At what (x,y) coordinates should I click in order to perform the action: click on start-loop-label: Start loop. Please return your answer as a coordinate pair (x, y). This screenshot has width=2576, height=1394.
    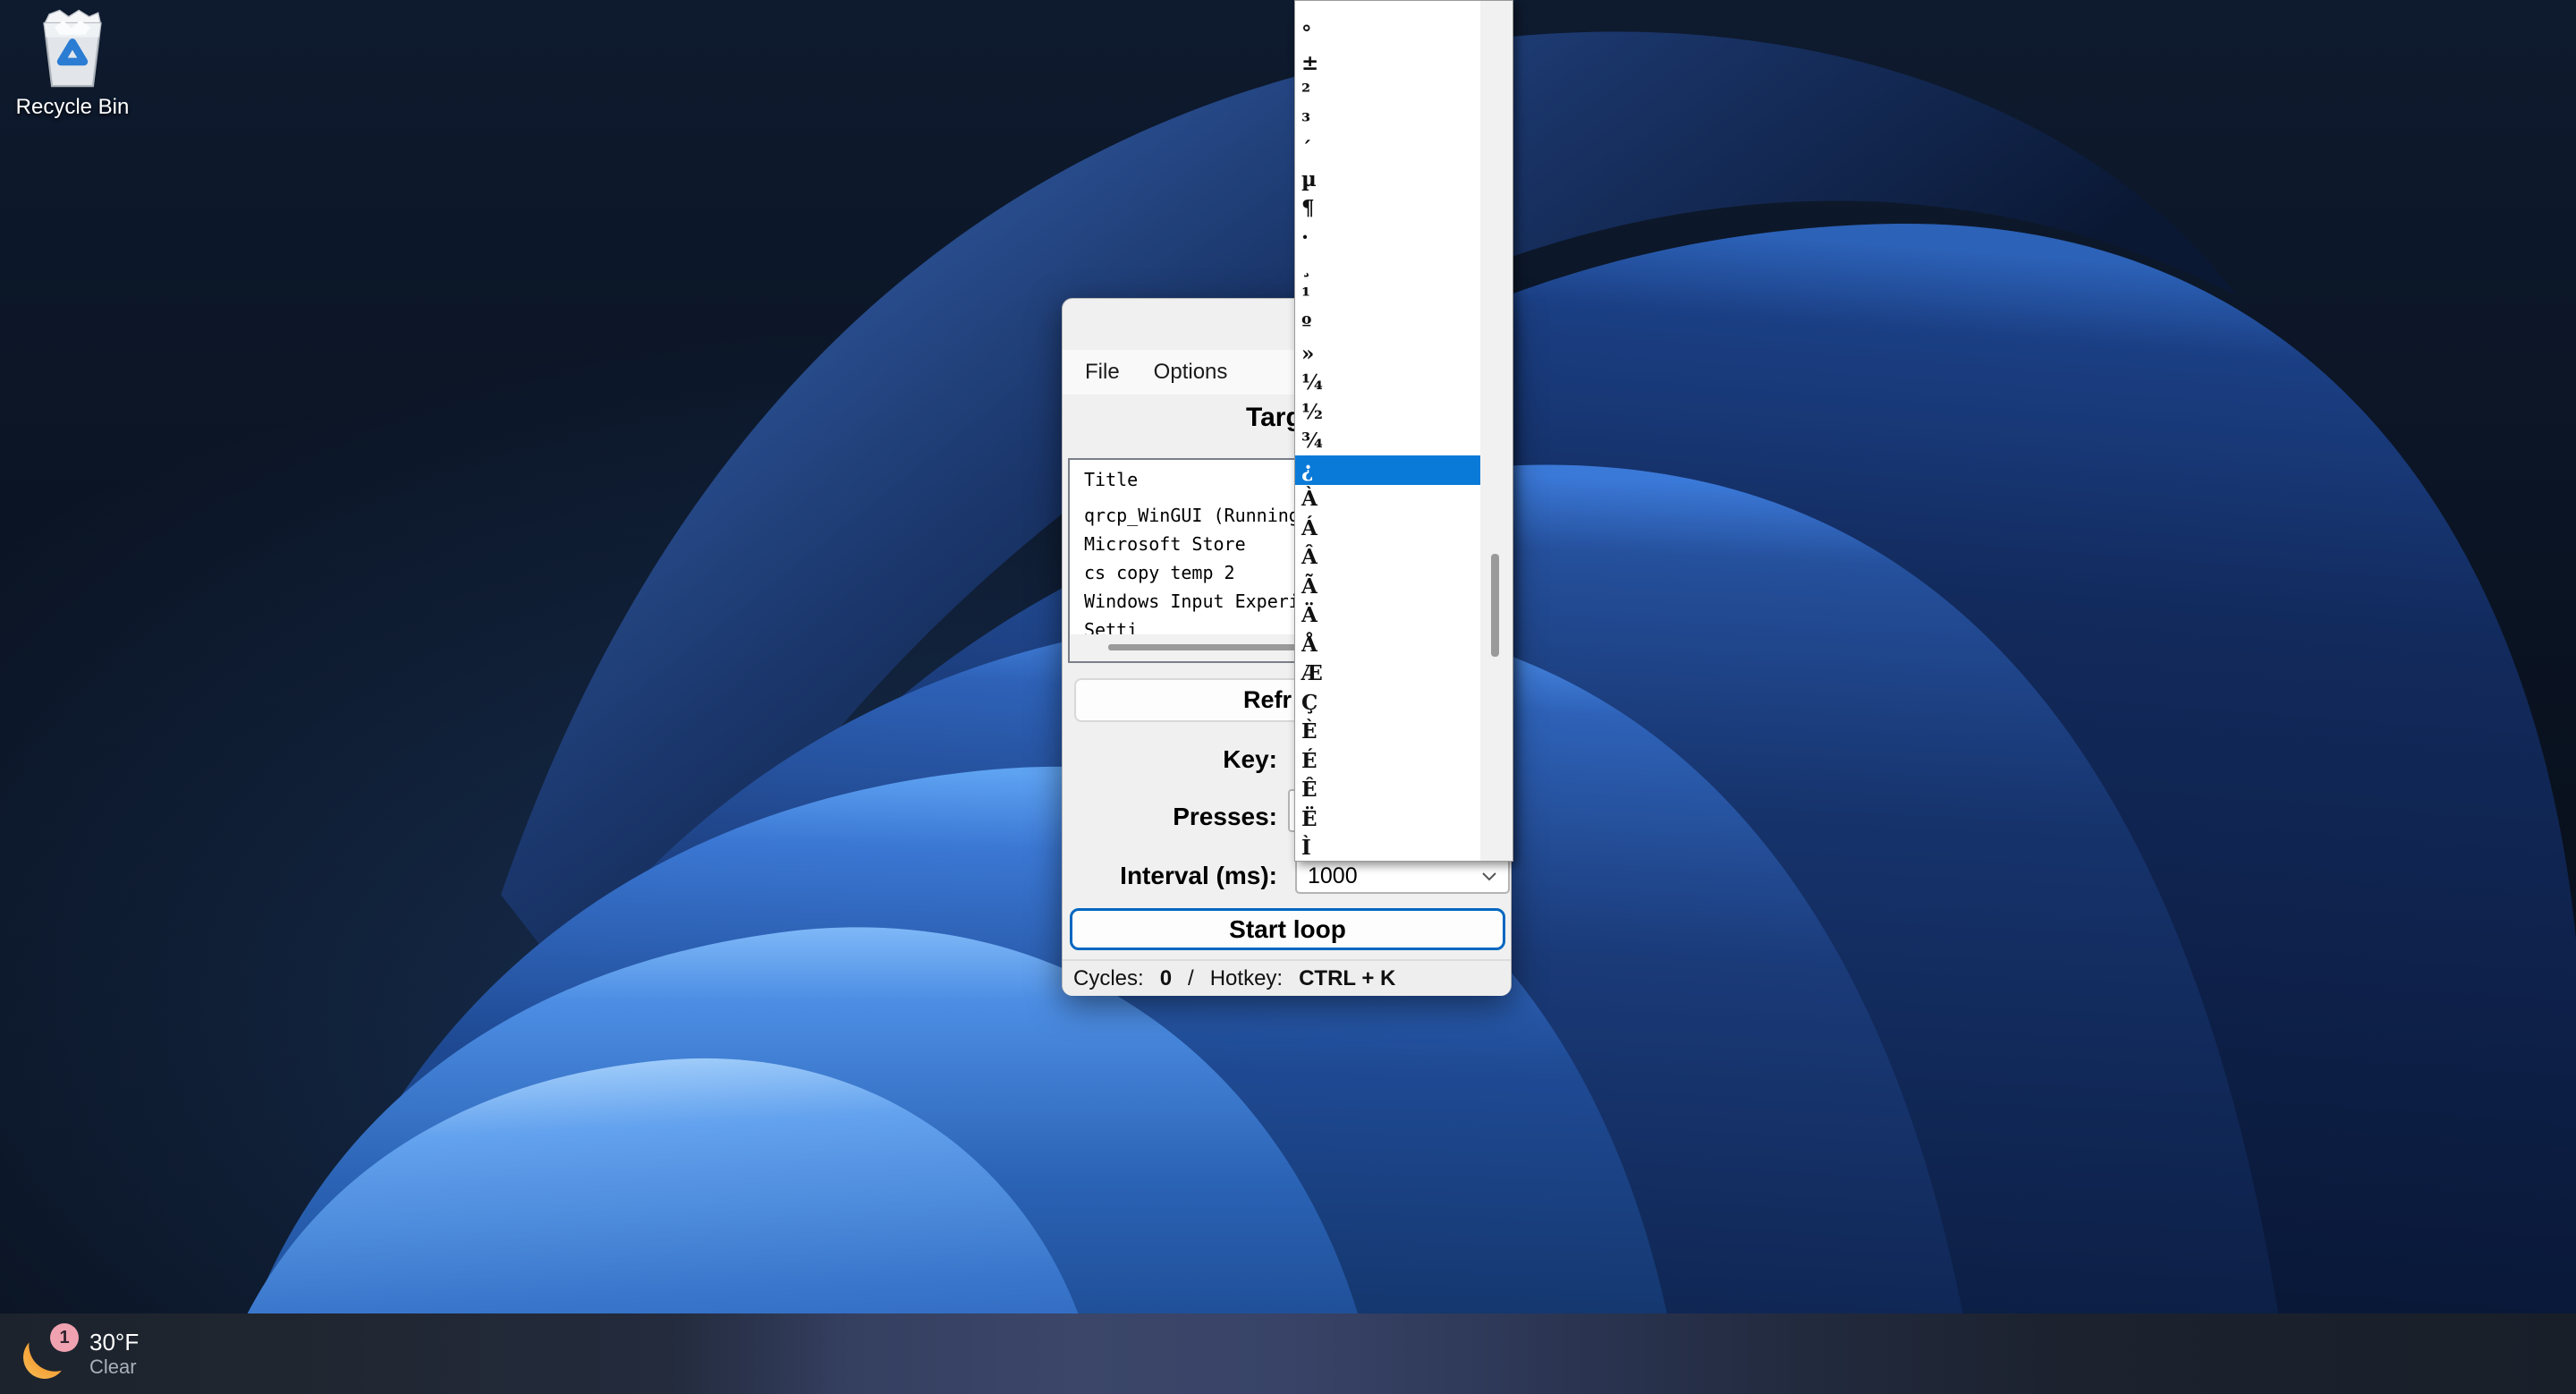
    Looking at the image, I should click on (1287, 928).